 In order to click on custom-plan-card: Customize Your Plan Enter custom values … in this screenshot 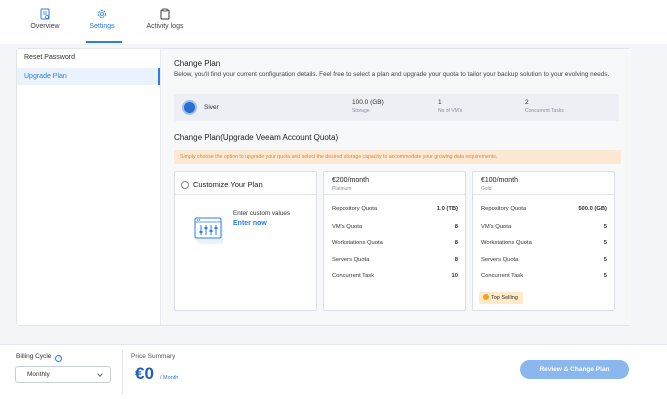, I will do `click(245, 241)`.